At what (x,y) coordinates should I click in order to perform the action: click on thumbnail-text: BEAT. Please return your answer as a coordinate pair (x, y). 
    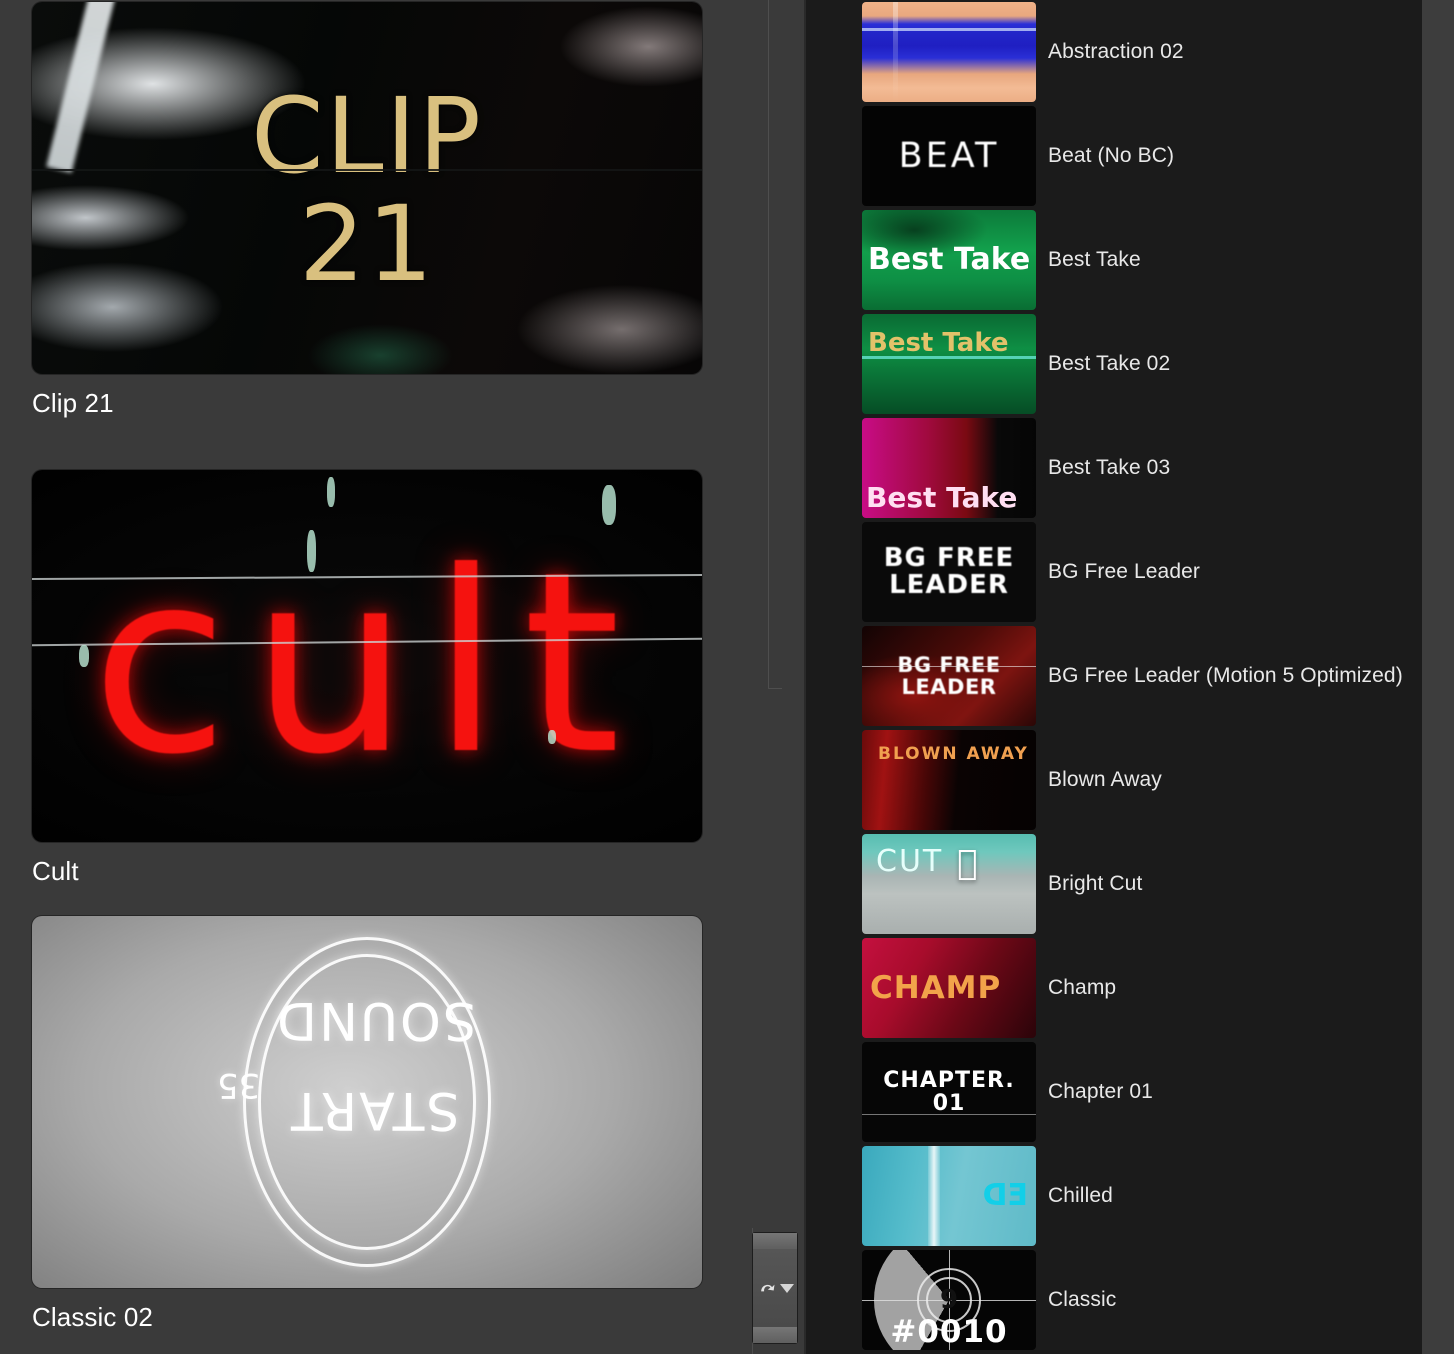
    Looking at the image, I should click on (949, 155).